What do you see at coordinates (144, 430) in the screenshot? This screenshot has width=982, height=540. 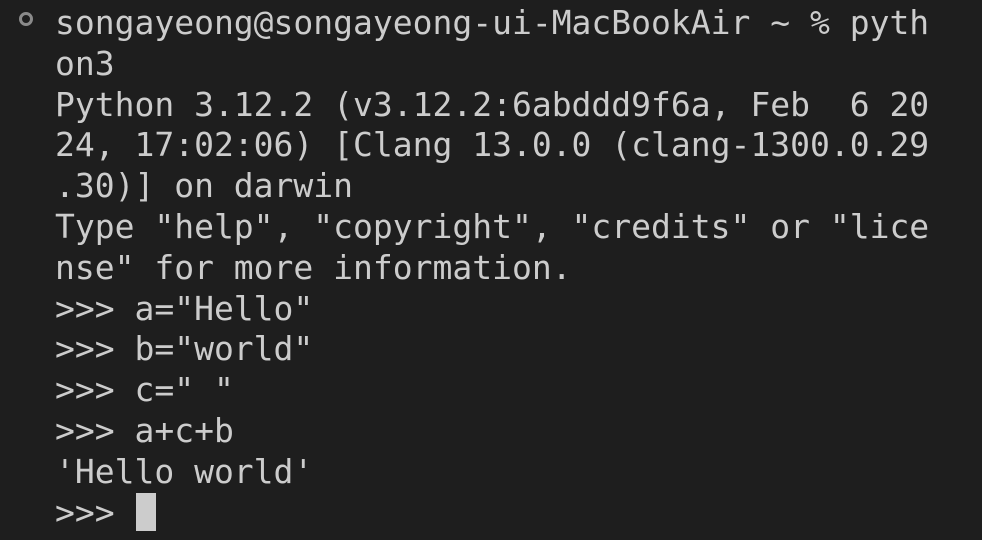 I see `terminal-line: >>> a+c+b` at bounding box center [144, 430].